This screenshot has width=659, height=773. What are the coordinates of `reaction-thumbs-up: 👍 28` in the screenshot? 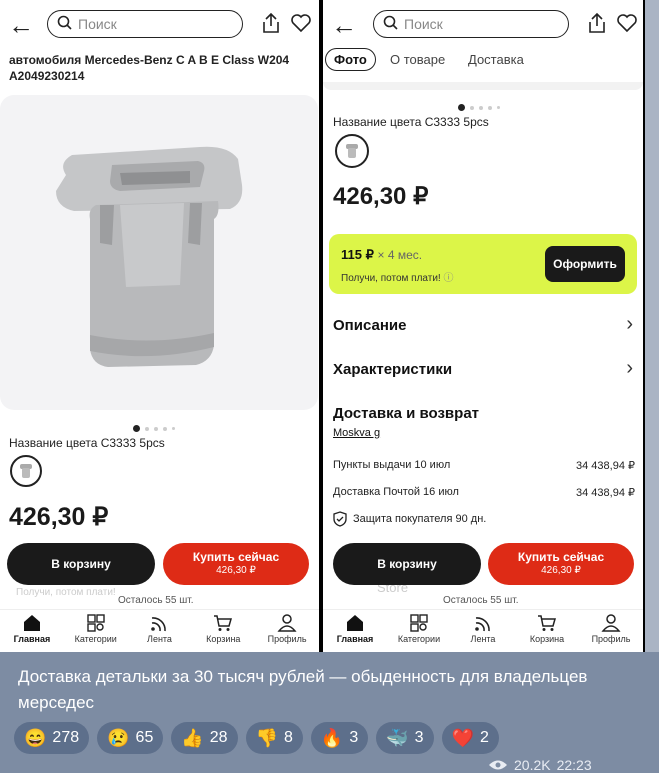 It's located at (204, 738).